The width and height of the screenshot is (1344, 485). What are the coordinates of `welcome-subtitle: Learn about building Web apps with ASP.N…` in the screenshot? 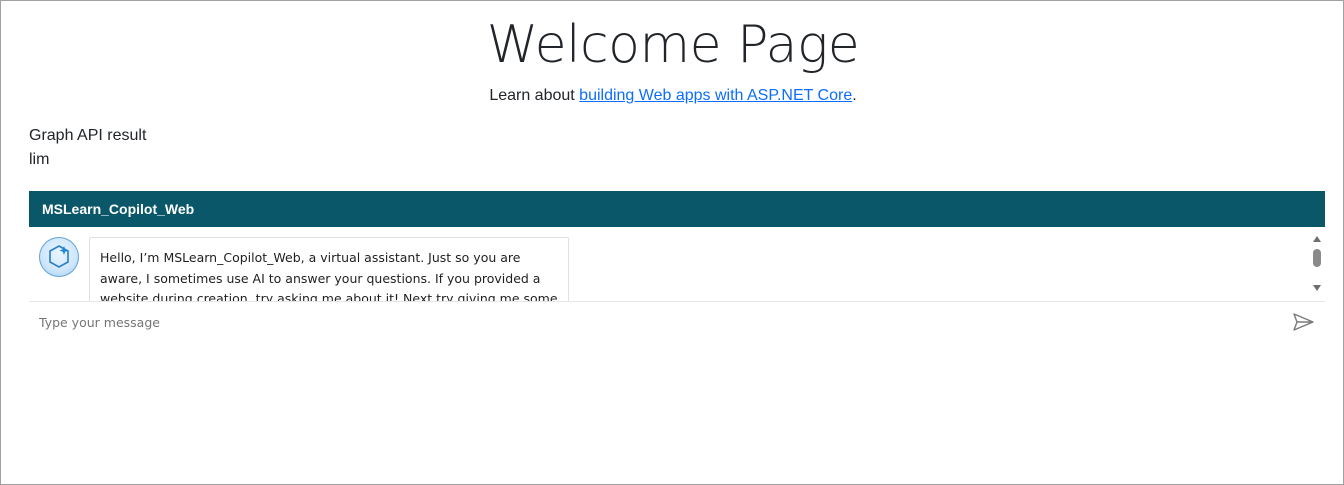 It's located at (672, 96).